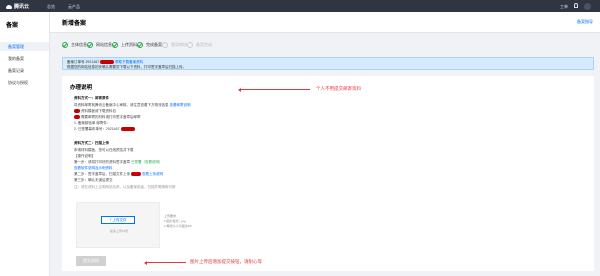 The image size is (600, 276). I want to click on method-1-line: 1. 备案核验单 邮寄件：, so click(92, 123).